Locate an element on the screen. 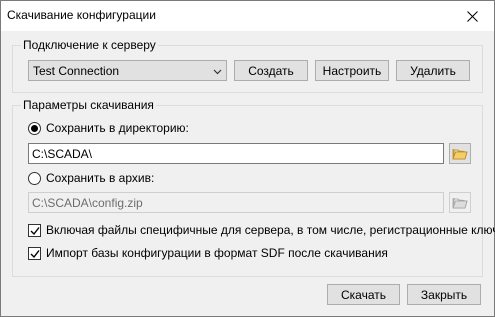  browse-archive-button is located at coordinates (460, 202).